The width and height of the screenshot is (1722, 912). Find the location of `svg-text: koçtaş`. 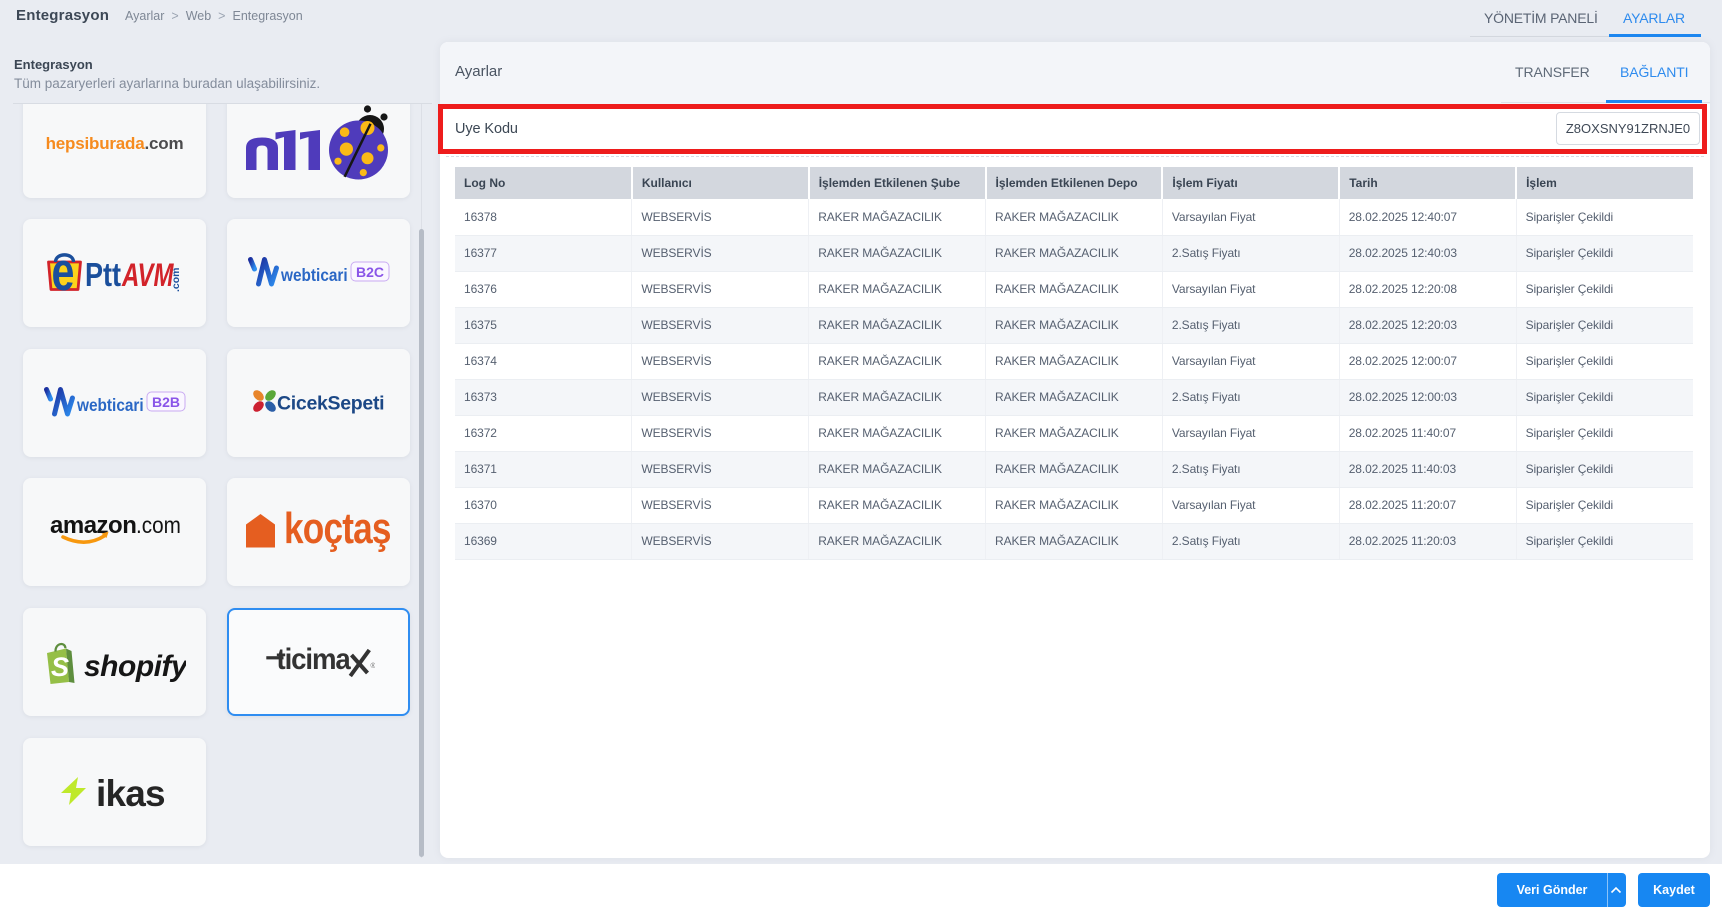

svg-text: koçtaş is located at coordinates (337, 531).